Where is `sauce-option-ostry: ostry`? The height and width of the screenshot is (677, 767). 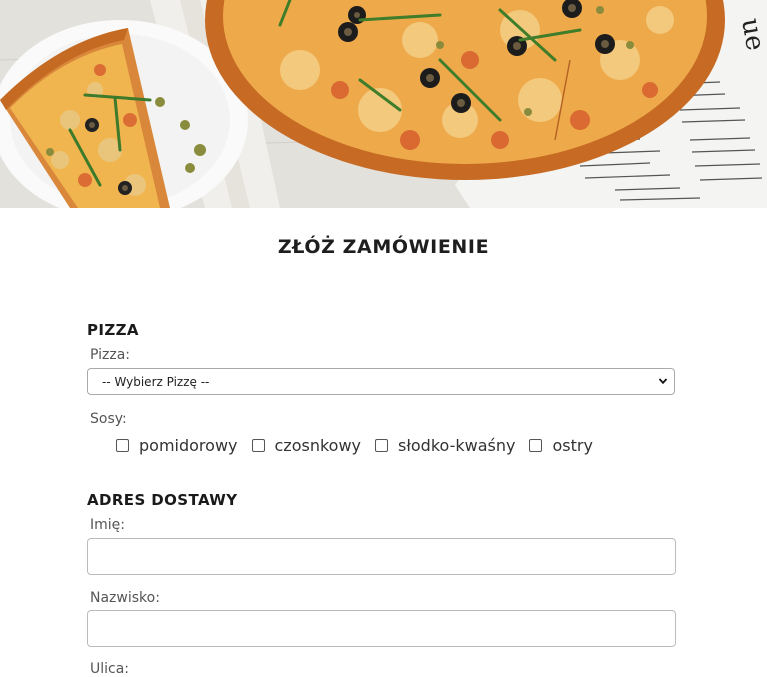 sauce-option-ostry: ostry is located at coordinates (561, 445).